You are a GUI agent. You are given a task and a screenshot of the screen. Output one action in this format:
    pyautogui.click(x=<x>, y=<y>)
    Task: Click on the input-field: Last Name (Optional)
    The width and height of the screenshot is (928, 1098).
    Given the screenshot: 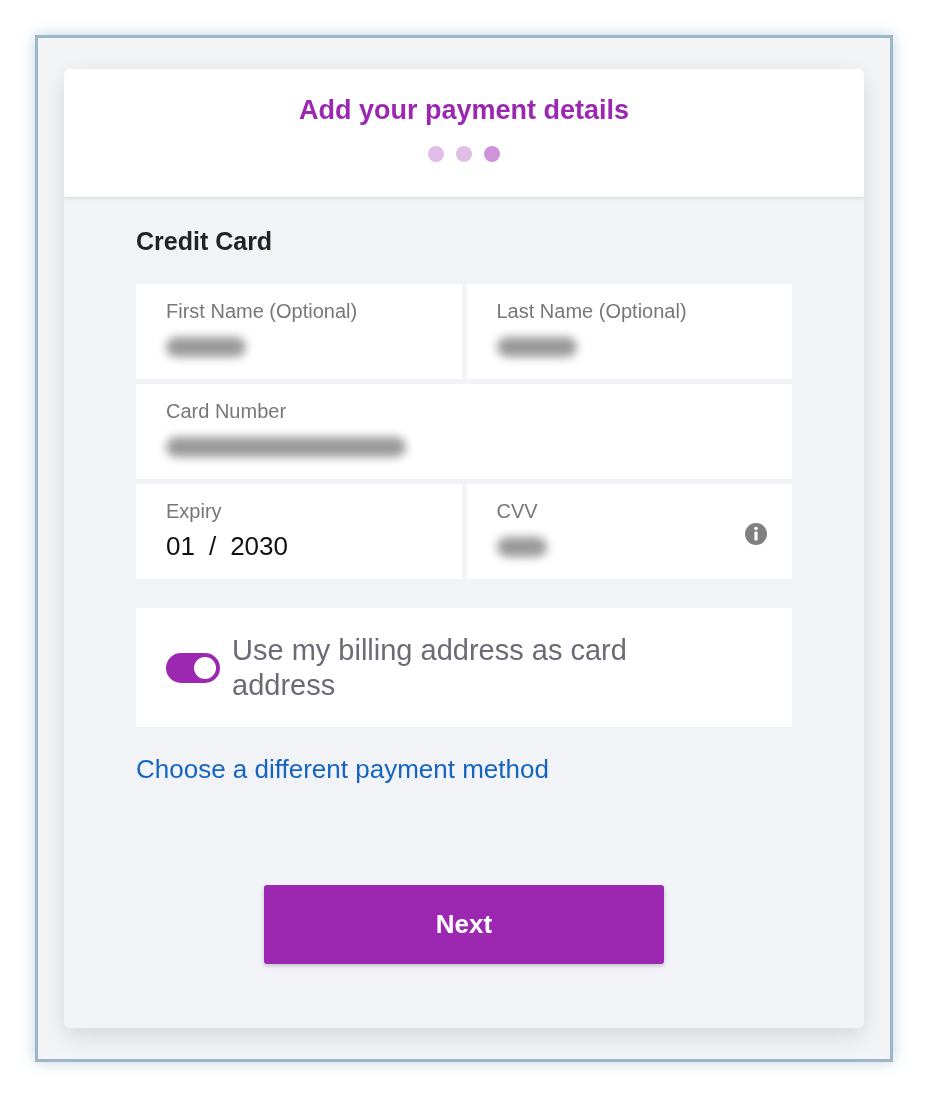 What is the action you would take?
    pyautogui.click(x=629, y=331)
    